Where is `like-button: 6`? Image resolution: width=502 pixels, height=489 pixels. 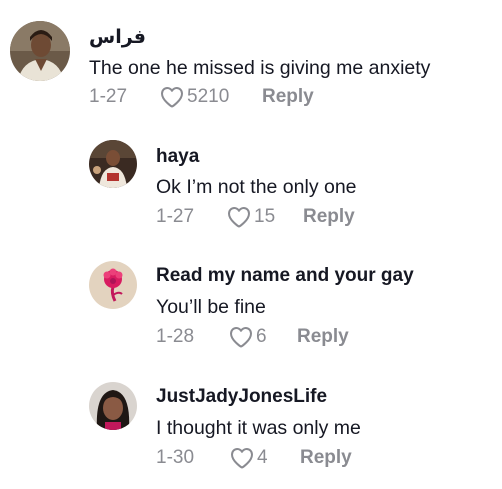
like-button: 6 is located at coordinates (263, 337).